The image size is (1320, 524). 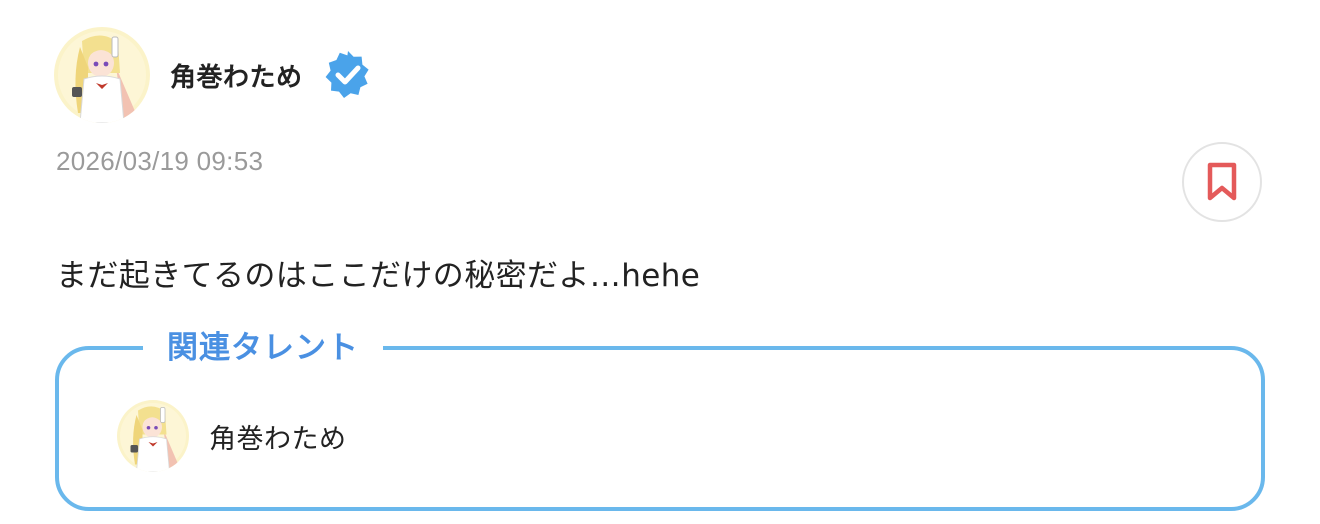 I want to click on author-row: 角巻わため, so click(x=214, y=75).